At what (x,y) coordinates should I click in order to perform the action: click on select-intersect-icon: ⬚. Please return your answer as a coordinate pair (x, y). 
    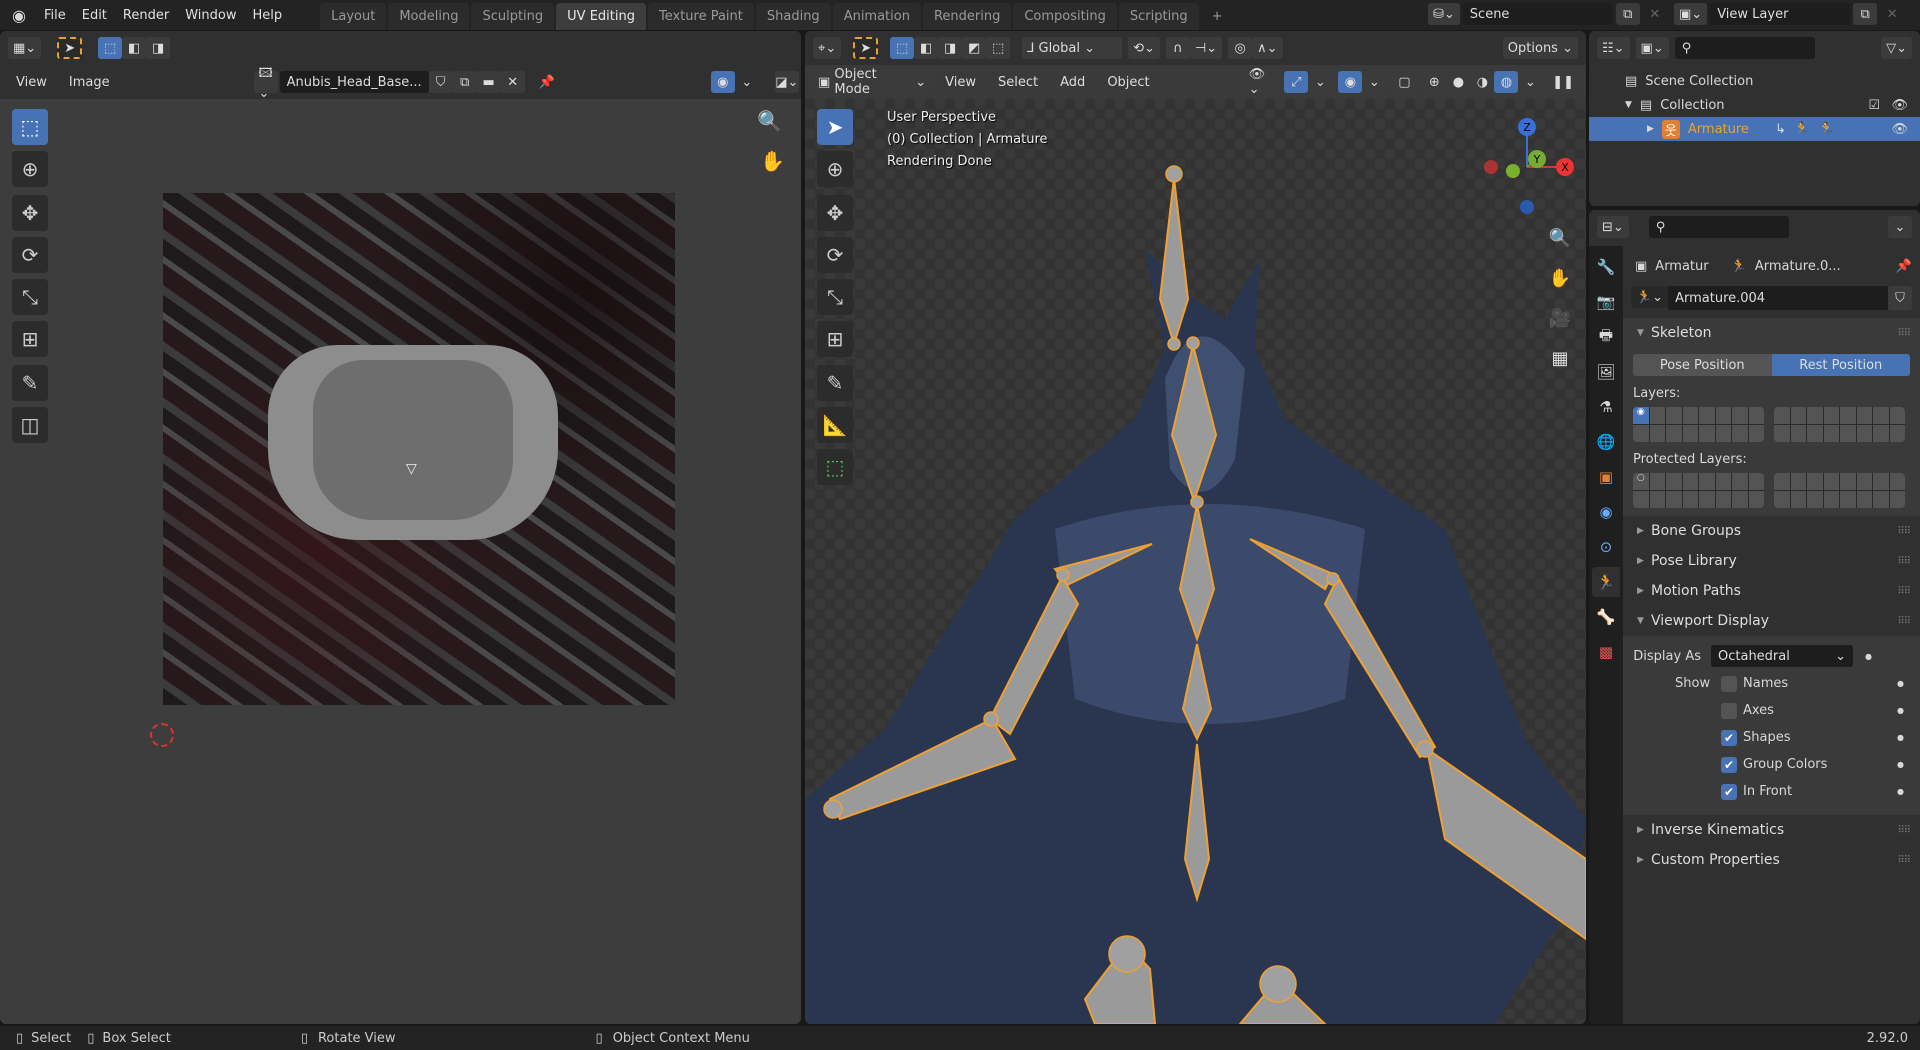
    Looking at the image, I should click on (998, 48).